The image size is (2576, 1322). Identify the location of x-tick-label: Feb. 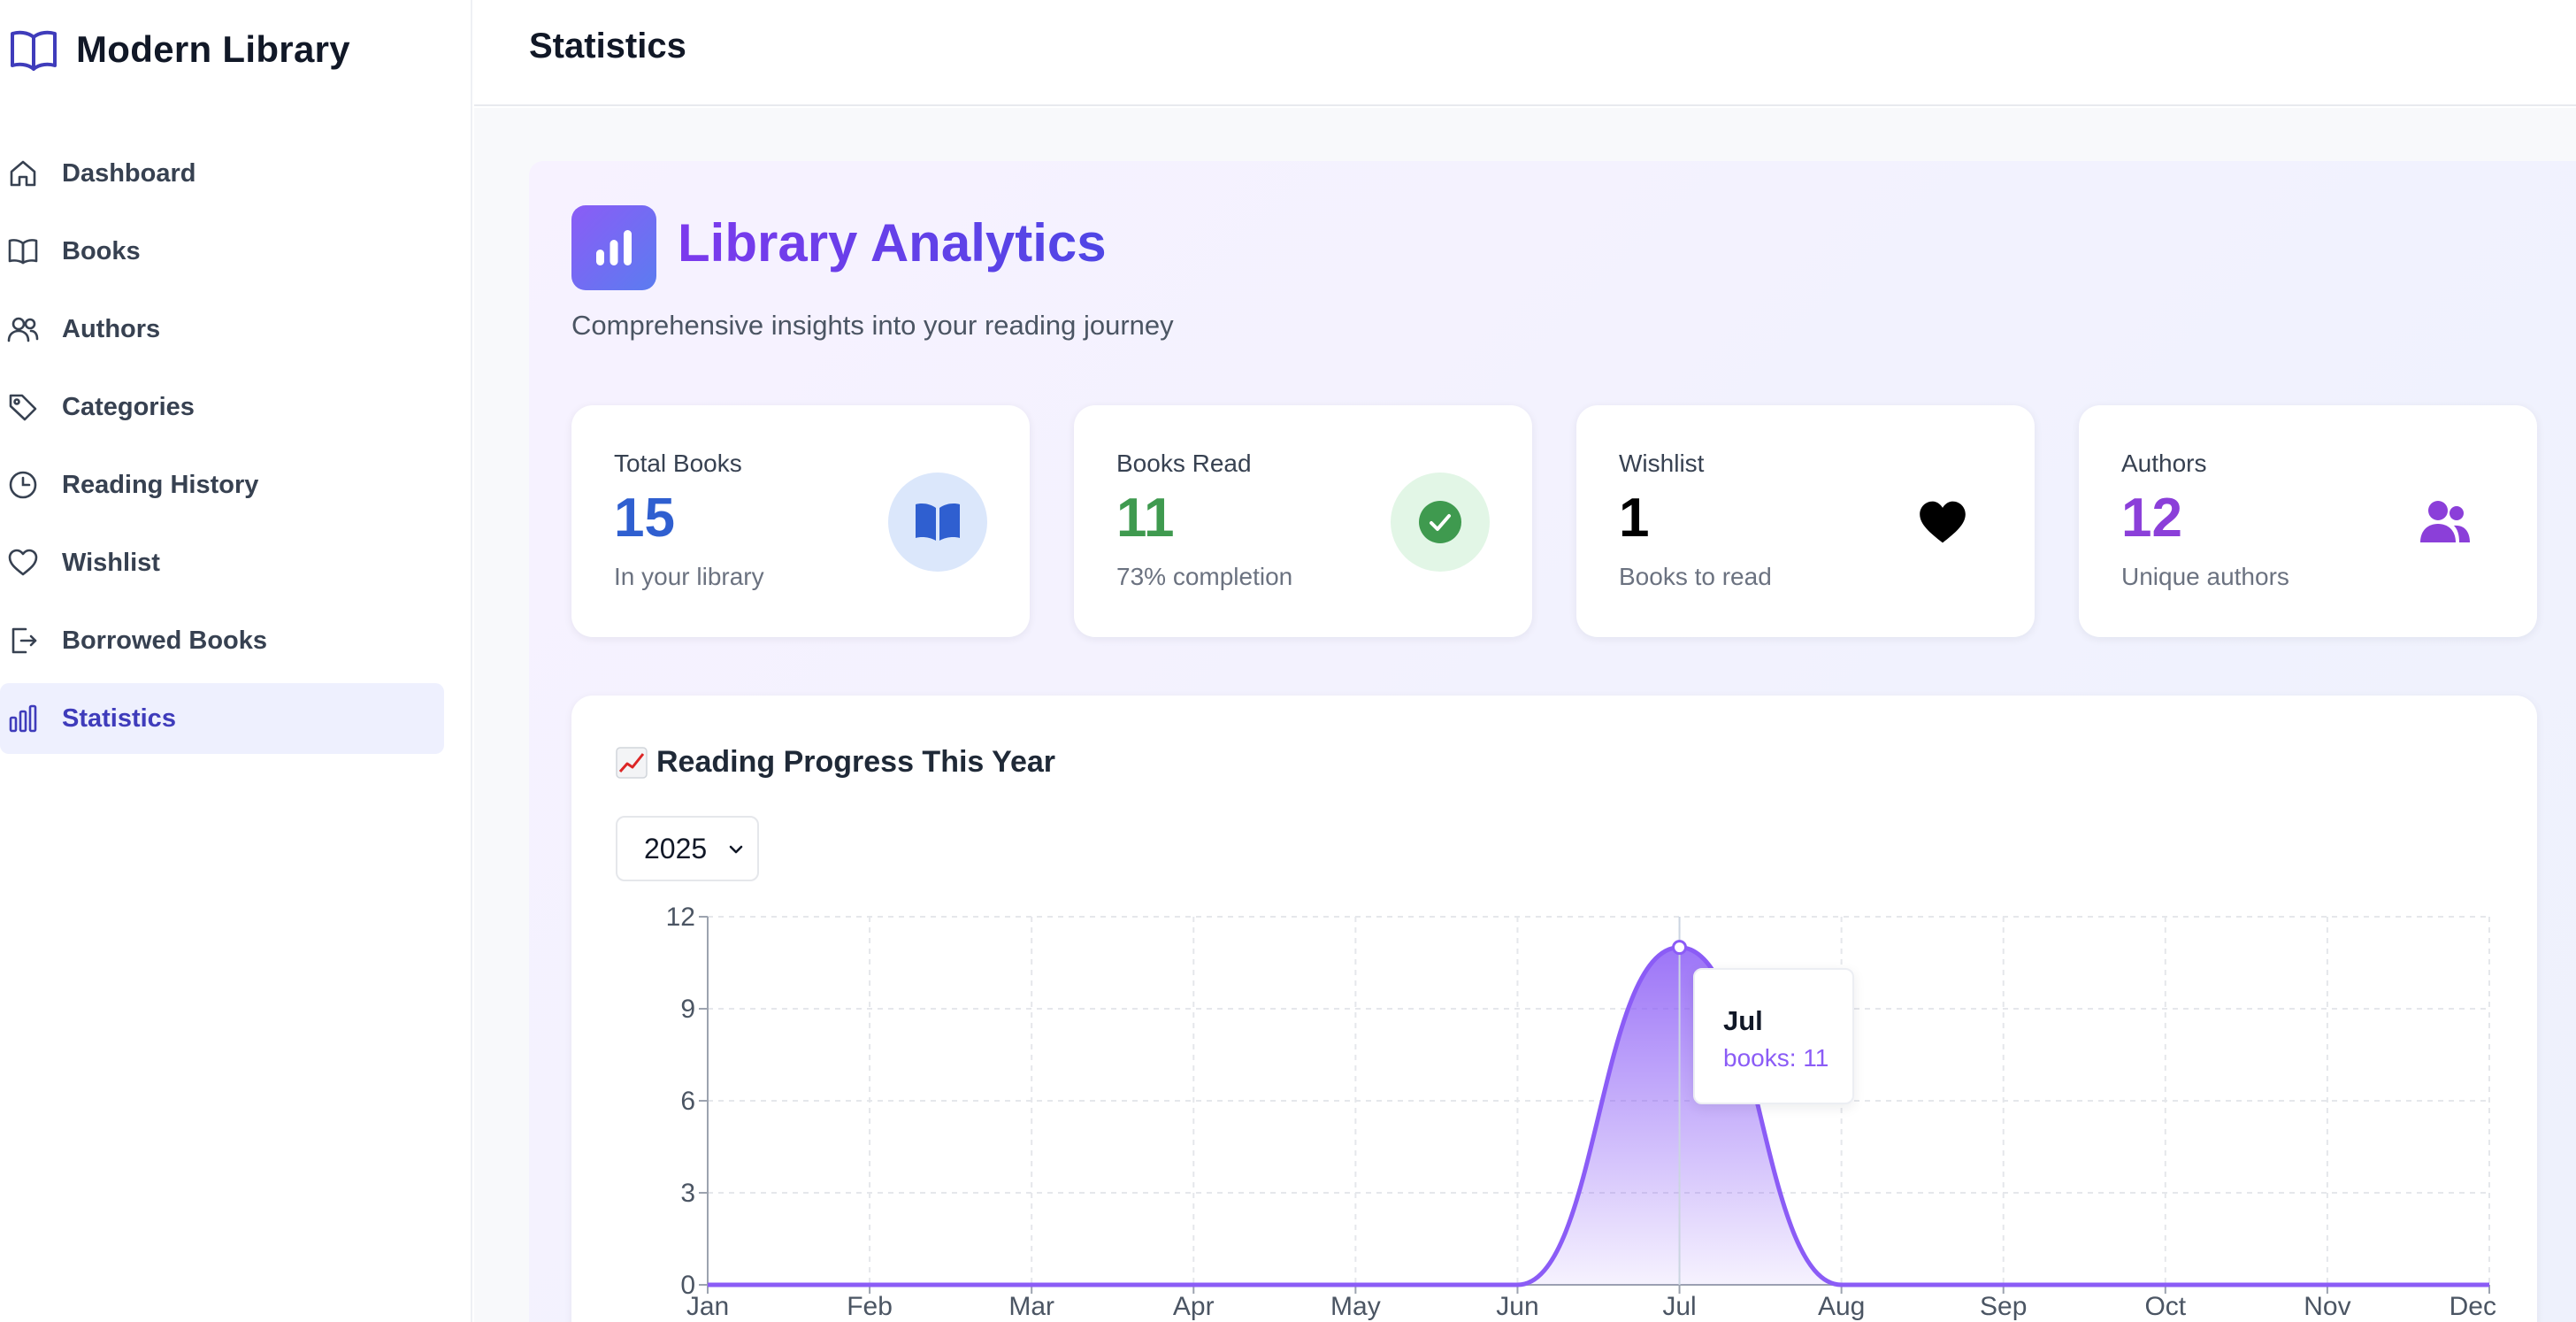
(870, 1306).